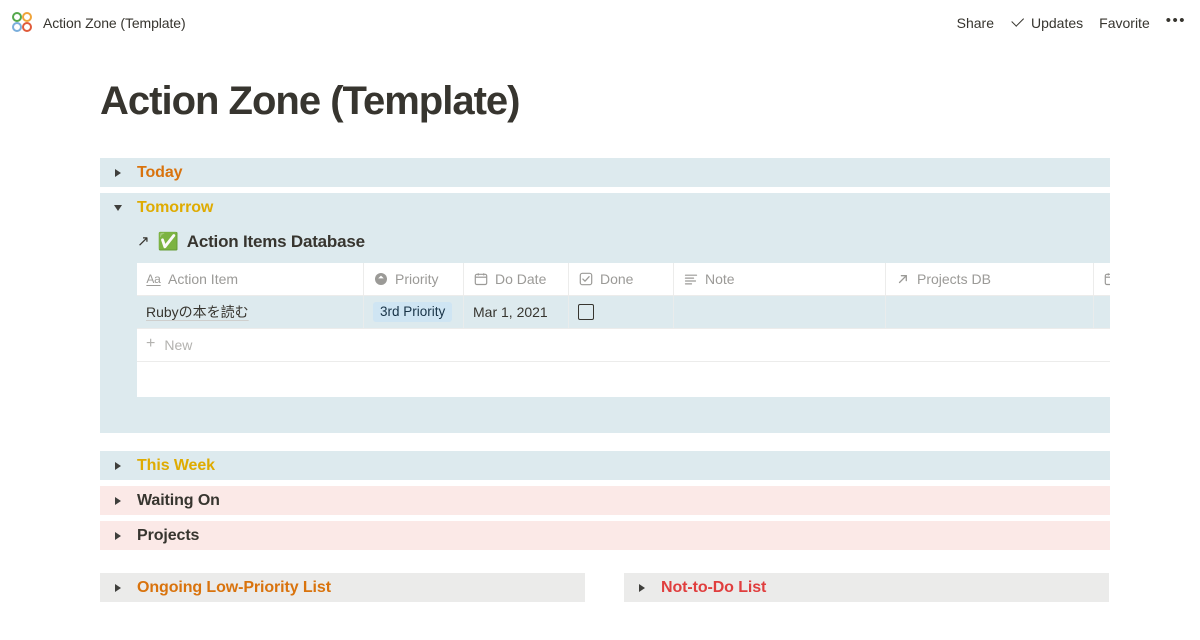 The image size is (1200, 640). What do you see at coordinates (197, 312) in the screenshot?
I see `cell-value: Rubyの本を読む` at bounding box center [197, 312].